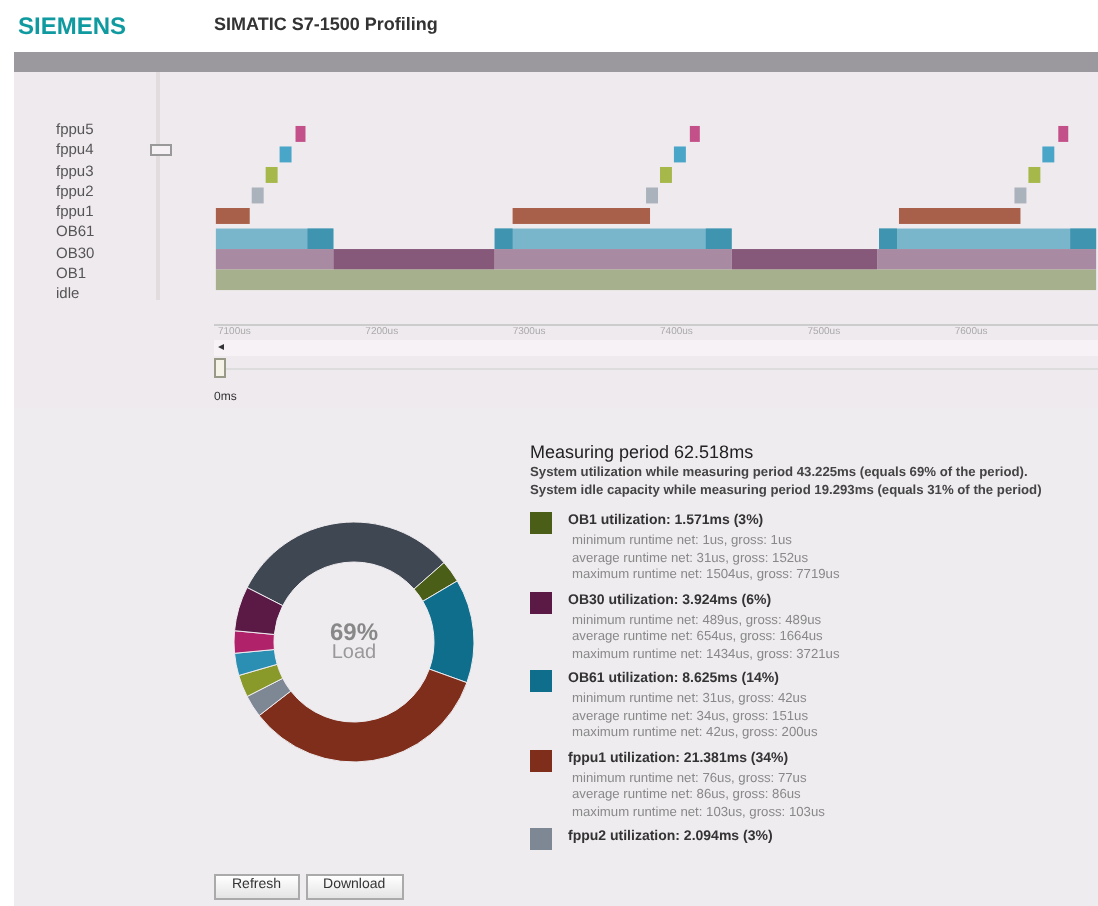 The image size is (1098, 906). I want to click on slider-thumb, so click(220, 368).